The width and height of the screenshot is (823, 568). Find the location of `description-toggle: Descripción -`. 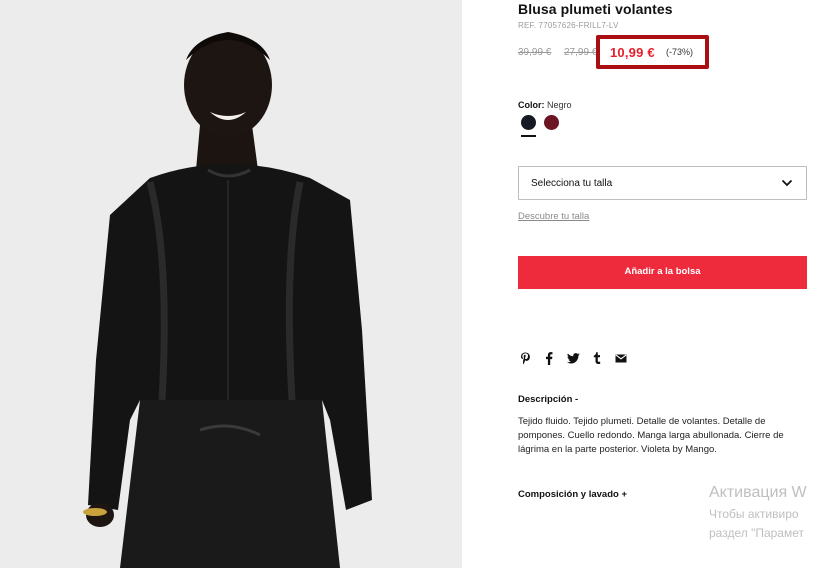

description-toggle: Descripción - is located at coordinates (548, 399).